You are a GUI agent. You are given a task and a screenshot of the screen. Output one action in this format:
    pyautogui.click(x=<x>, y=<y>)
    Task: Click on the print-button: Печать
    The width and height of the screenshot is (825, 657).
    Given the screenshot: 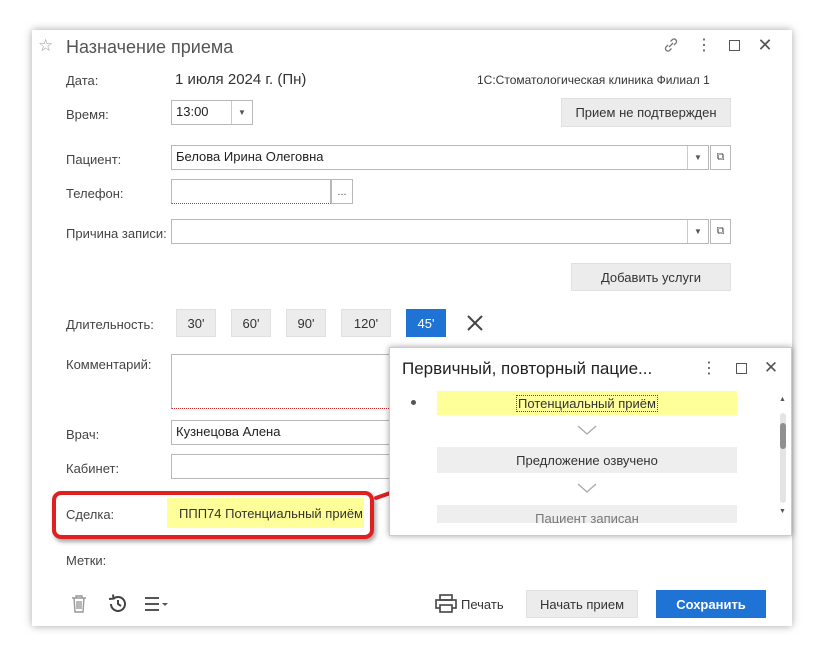 What is the action you would take?
    pyautogui.click(x=482, y=604)
    